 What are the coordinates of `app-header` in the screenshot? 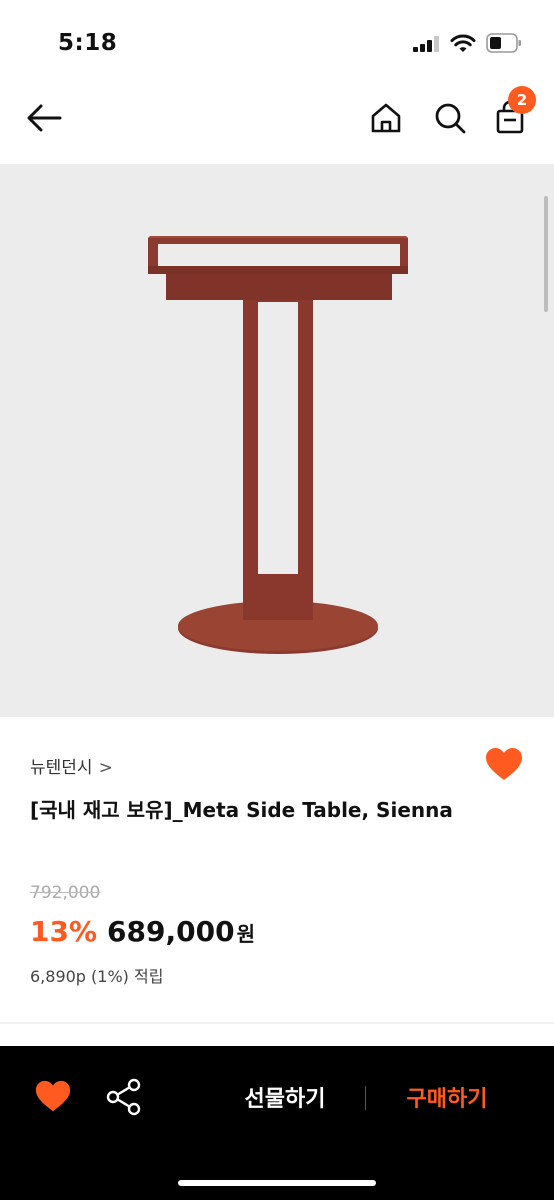 It's located at (277, 124).